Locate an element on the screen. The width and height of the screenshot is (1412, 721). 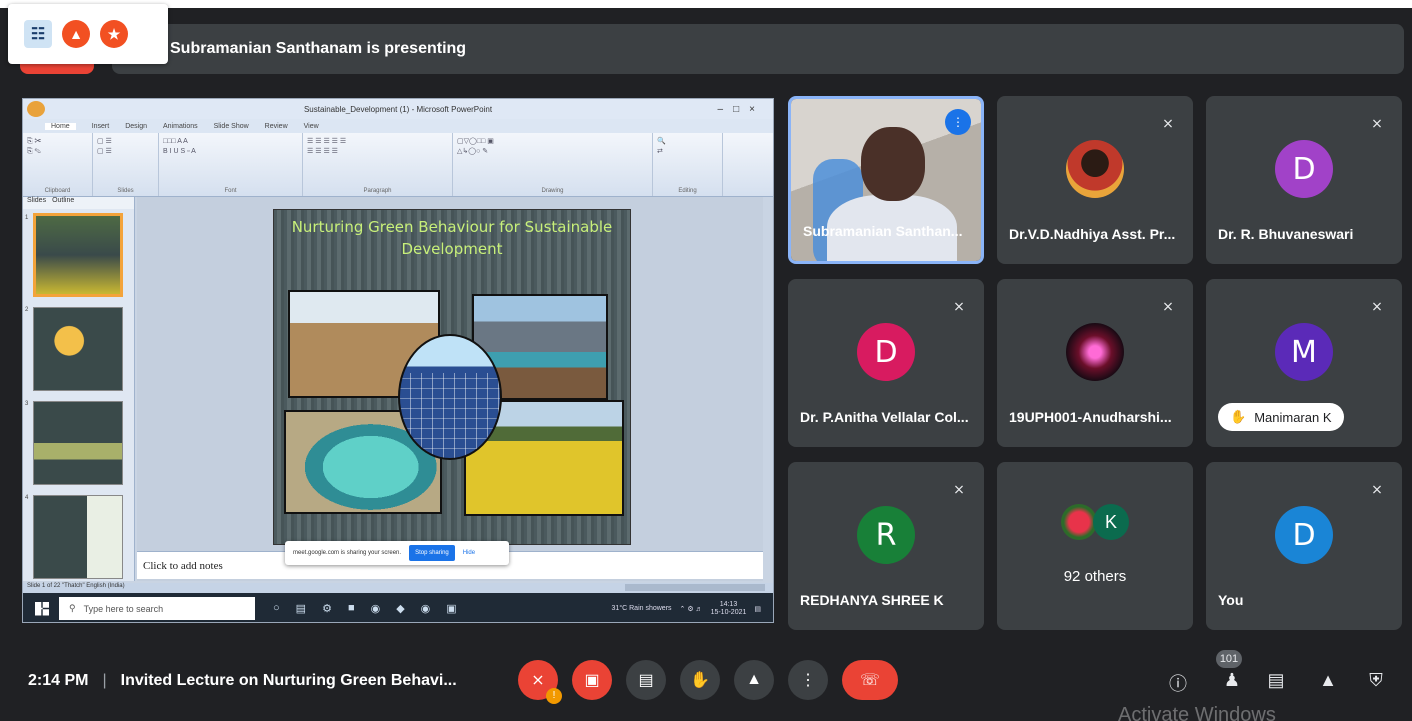
tab-review: Review is located at coordinates (276, 126).